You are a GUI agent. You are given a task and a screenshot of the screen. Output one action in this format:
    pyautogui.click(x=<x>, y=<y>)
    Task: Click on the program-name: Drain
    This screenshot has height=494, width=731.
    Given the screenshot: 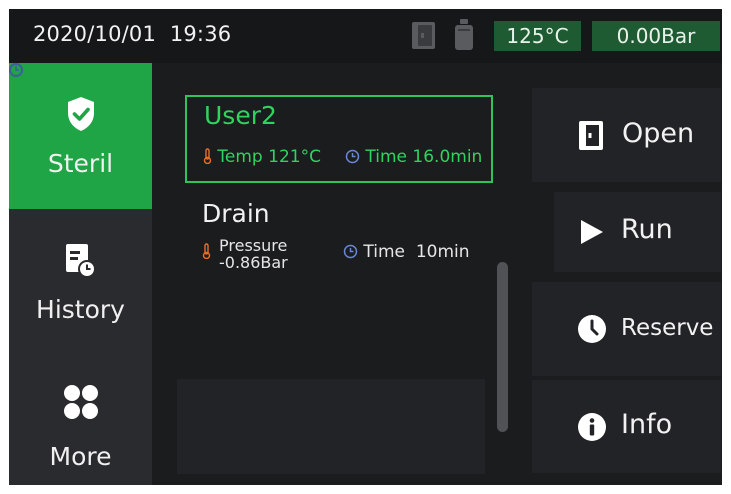 What is the action you would take?
    pyautogui.click(x=236, y=213)
    